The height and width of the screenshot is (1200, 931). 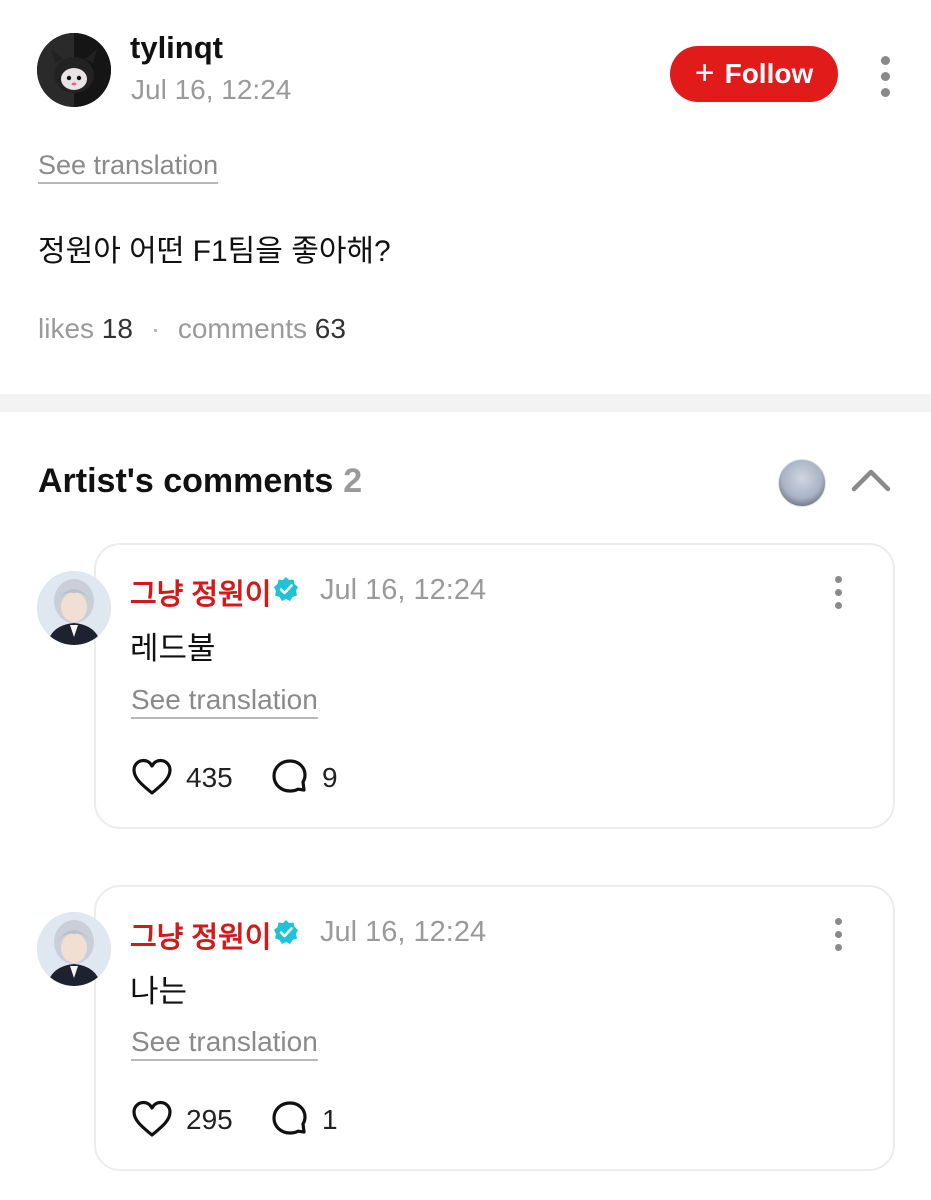 I want to click on post-date: Jul 16, 12:24, so click(x=211, y=89).